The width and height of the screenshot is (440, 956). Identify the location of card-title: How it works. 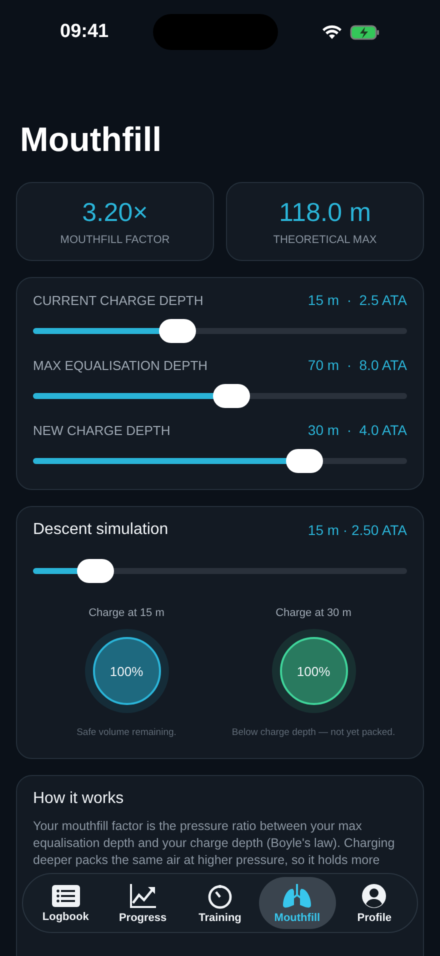
(78, 798).